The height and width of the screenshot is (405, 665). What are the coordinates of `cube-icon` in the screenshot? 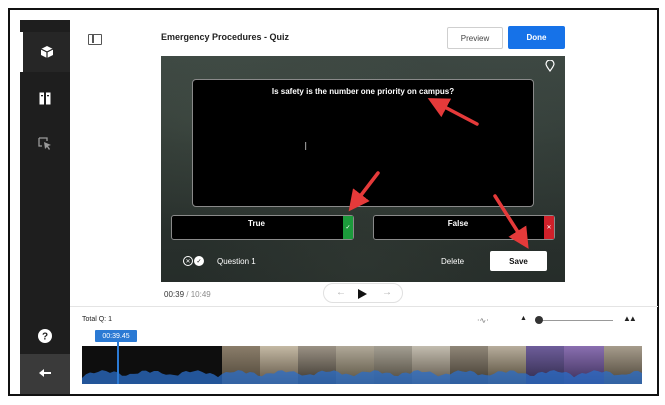 It's located at (46, 52).